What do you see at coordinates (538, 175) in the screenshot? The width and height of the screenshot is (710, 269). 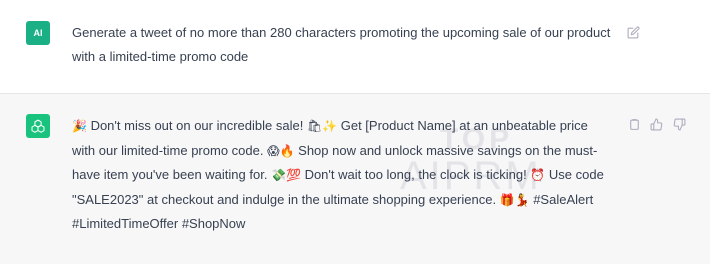 I see `emoji-glyph: ⏰` at bounding box center [538, 175].